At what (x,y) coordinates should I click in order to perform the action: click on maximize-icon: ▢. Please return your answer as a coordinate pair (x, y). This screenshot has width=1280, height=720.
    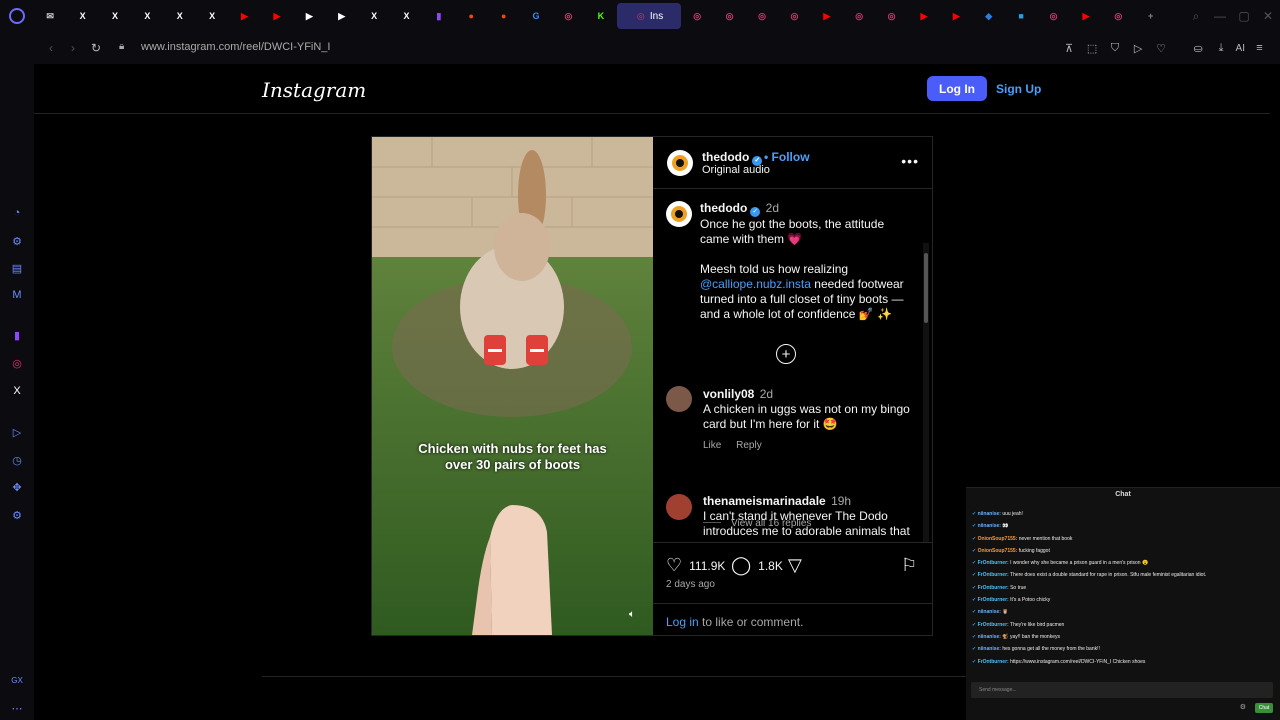
    Looking at the image, I should click on (1244, 16).